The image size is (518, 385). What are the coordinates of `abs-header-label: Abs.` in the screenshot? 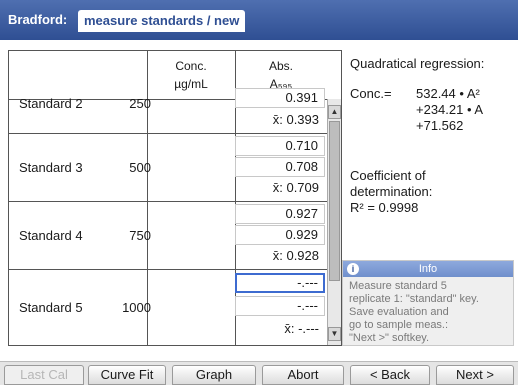 It's located at (280, 66).